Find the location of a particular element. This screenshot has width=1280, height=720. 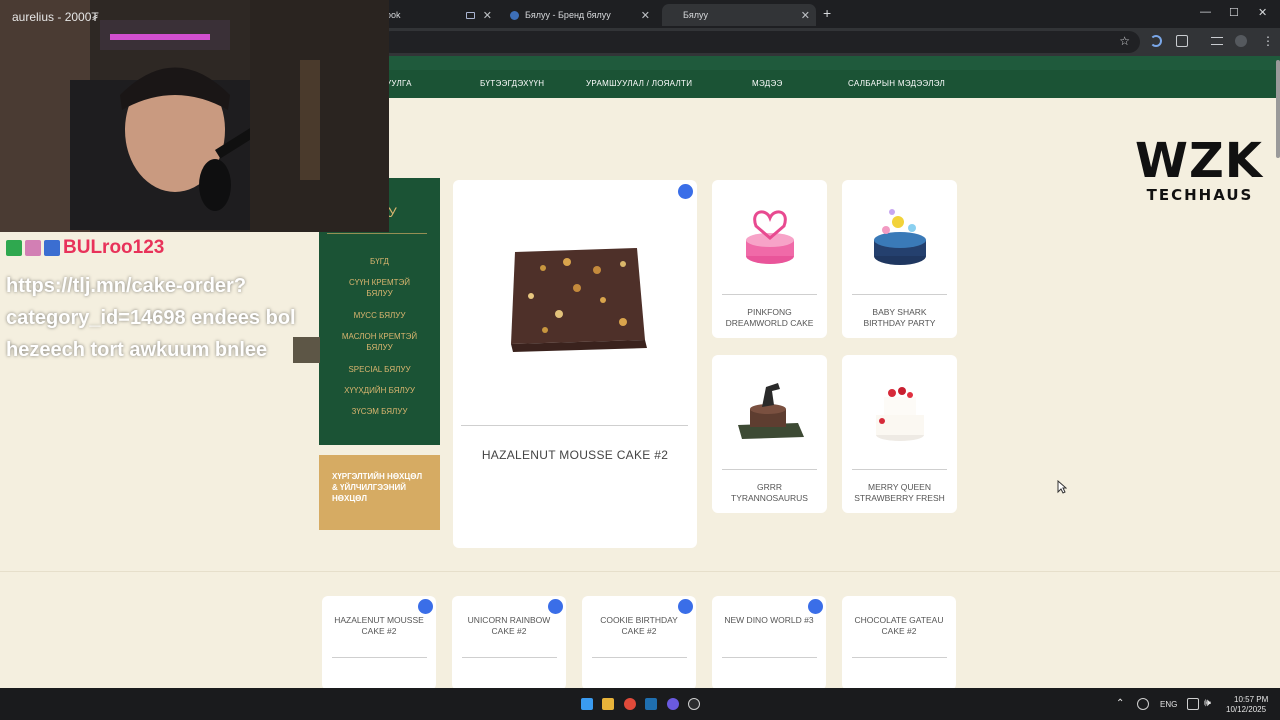

windows-start-icon is located at coordinates (587, 704).